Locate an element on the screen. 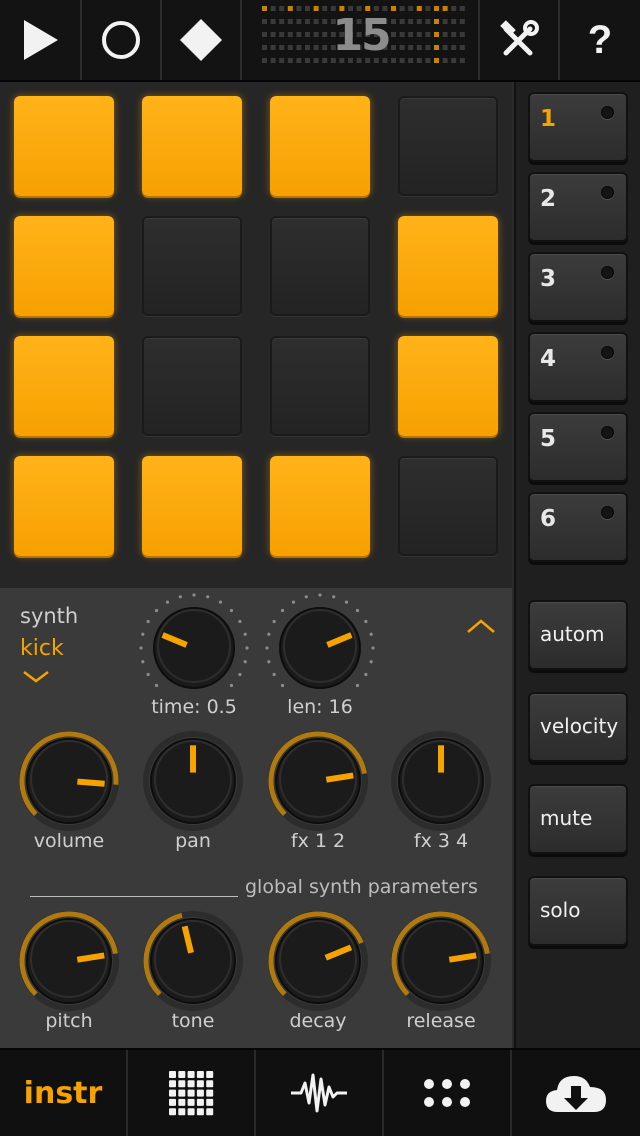 The image size is (640, 1136). bottom-toolbar: instr is located at coordinates (320, 1092).